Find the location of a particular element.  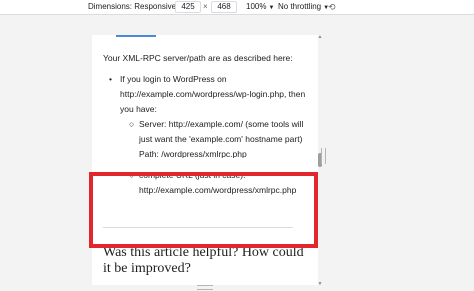

throttling-dropdown: No throttling ▼ is located at coordinates (303, 7).